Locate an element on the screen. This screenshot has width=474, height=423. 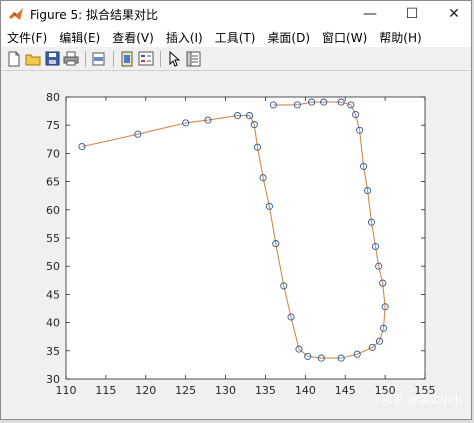
new-figure-icon is located at coordinates (14, 58).